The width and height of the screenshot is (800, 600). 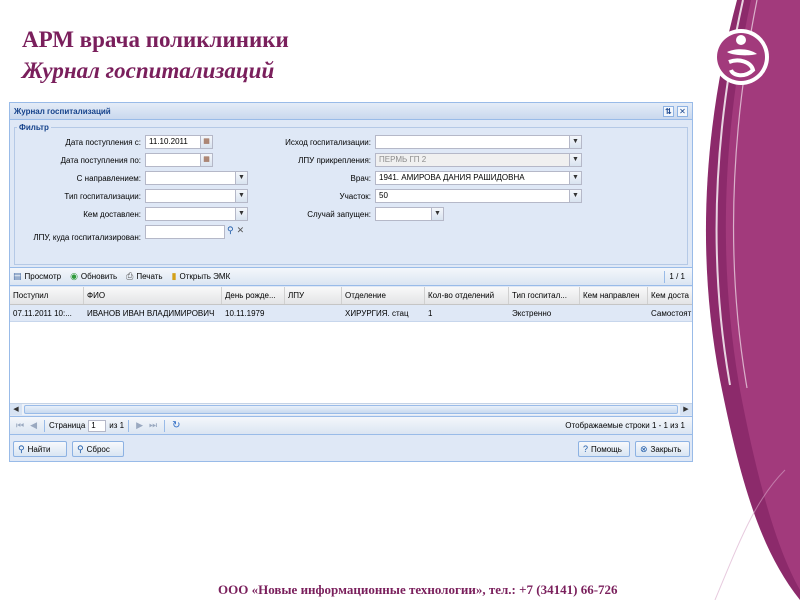 I want to click on table-cell: 10.11.1979, so click(x=245, y=313).